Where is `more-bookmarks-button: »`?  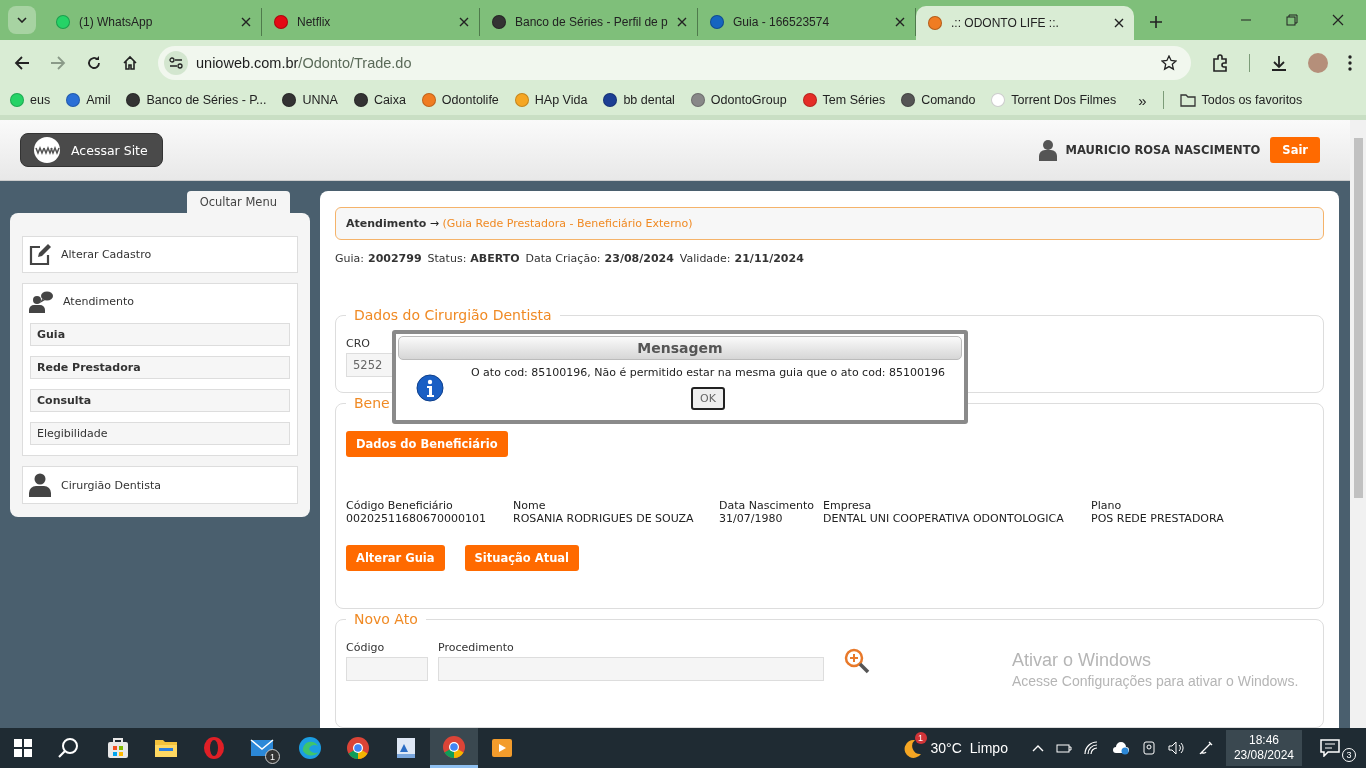 more-bookmarks-button: » is located at coordinates (1142, 100).